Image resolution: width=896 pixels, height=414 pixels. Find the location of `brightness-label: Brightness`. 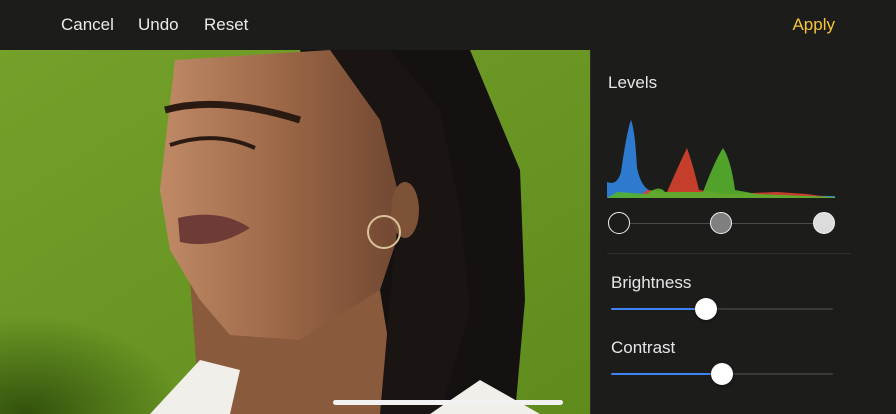

brightness-label: Brightness is located at coordinates (651, 282).